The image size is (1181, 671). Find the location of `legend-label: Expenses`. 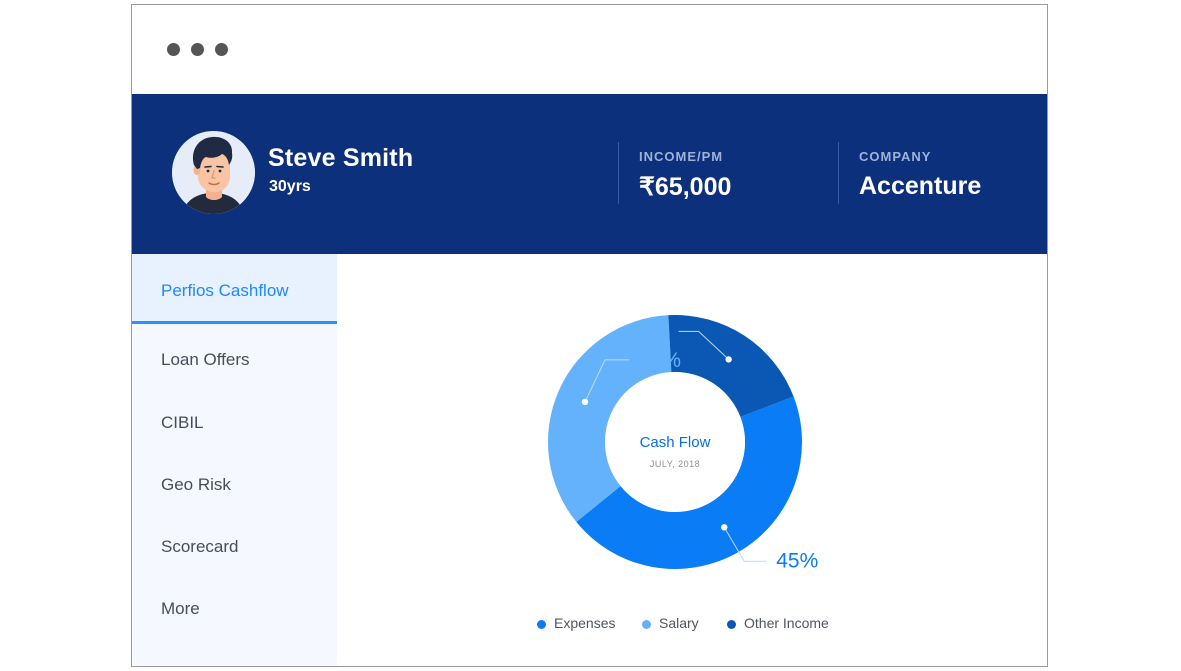

legend-label: Expenses is located at coordinates (585, 623).